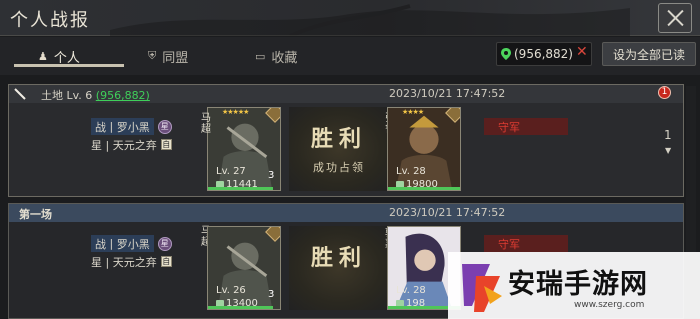  I want to click on window-header: 个人战报, so click(350, 18).